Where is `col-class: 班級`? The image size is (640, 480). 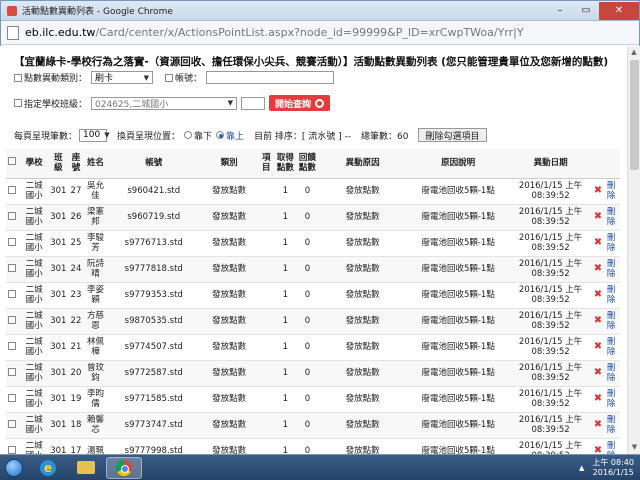
col-class: 班級 is located at coordinates (58, 163).